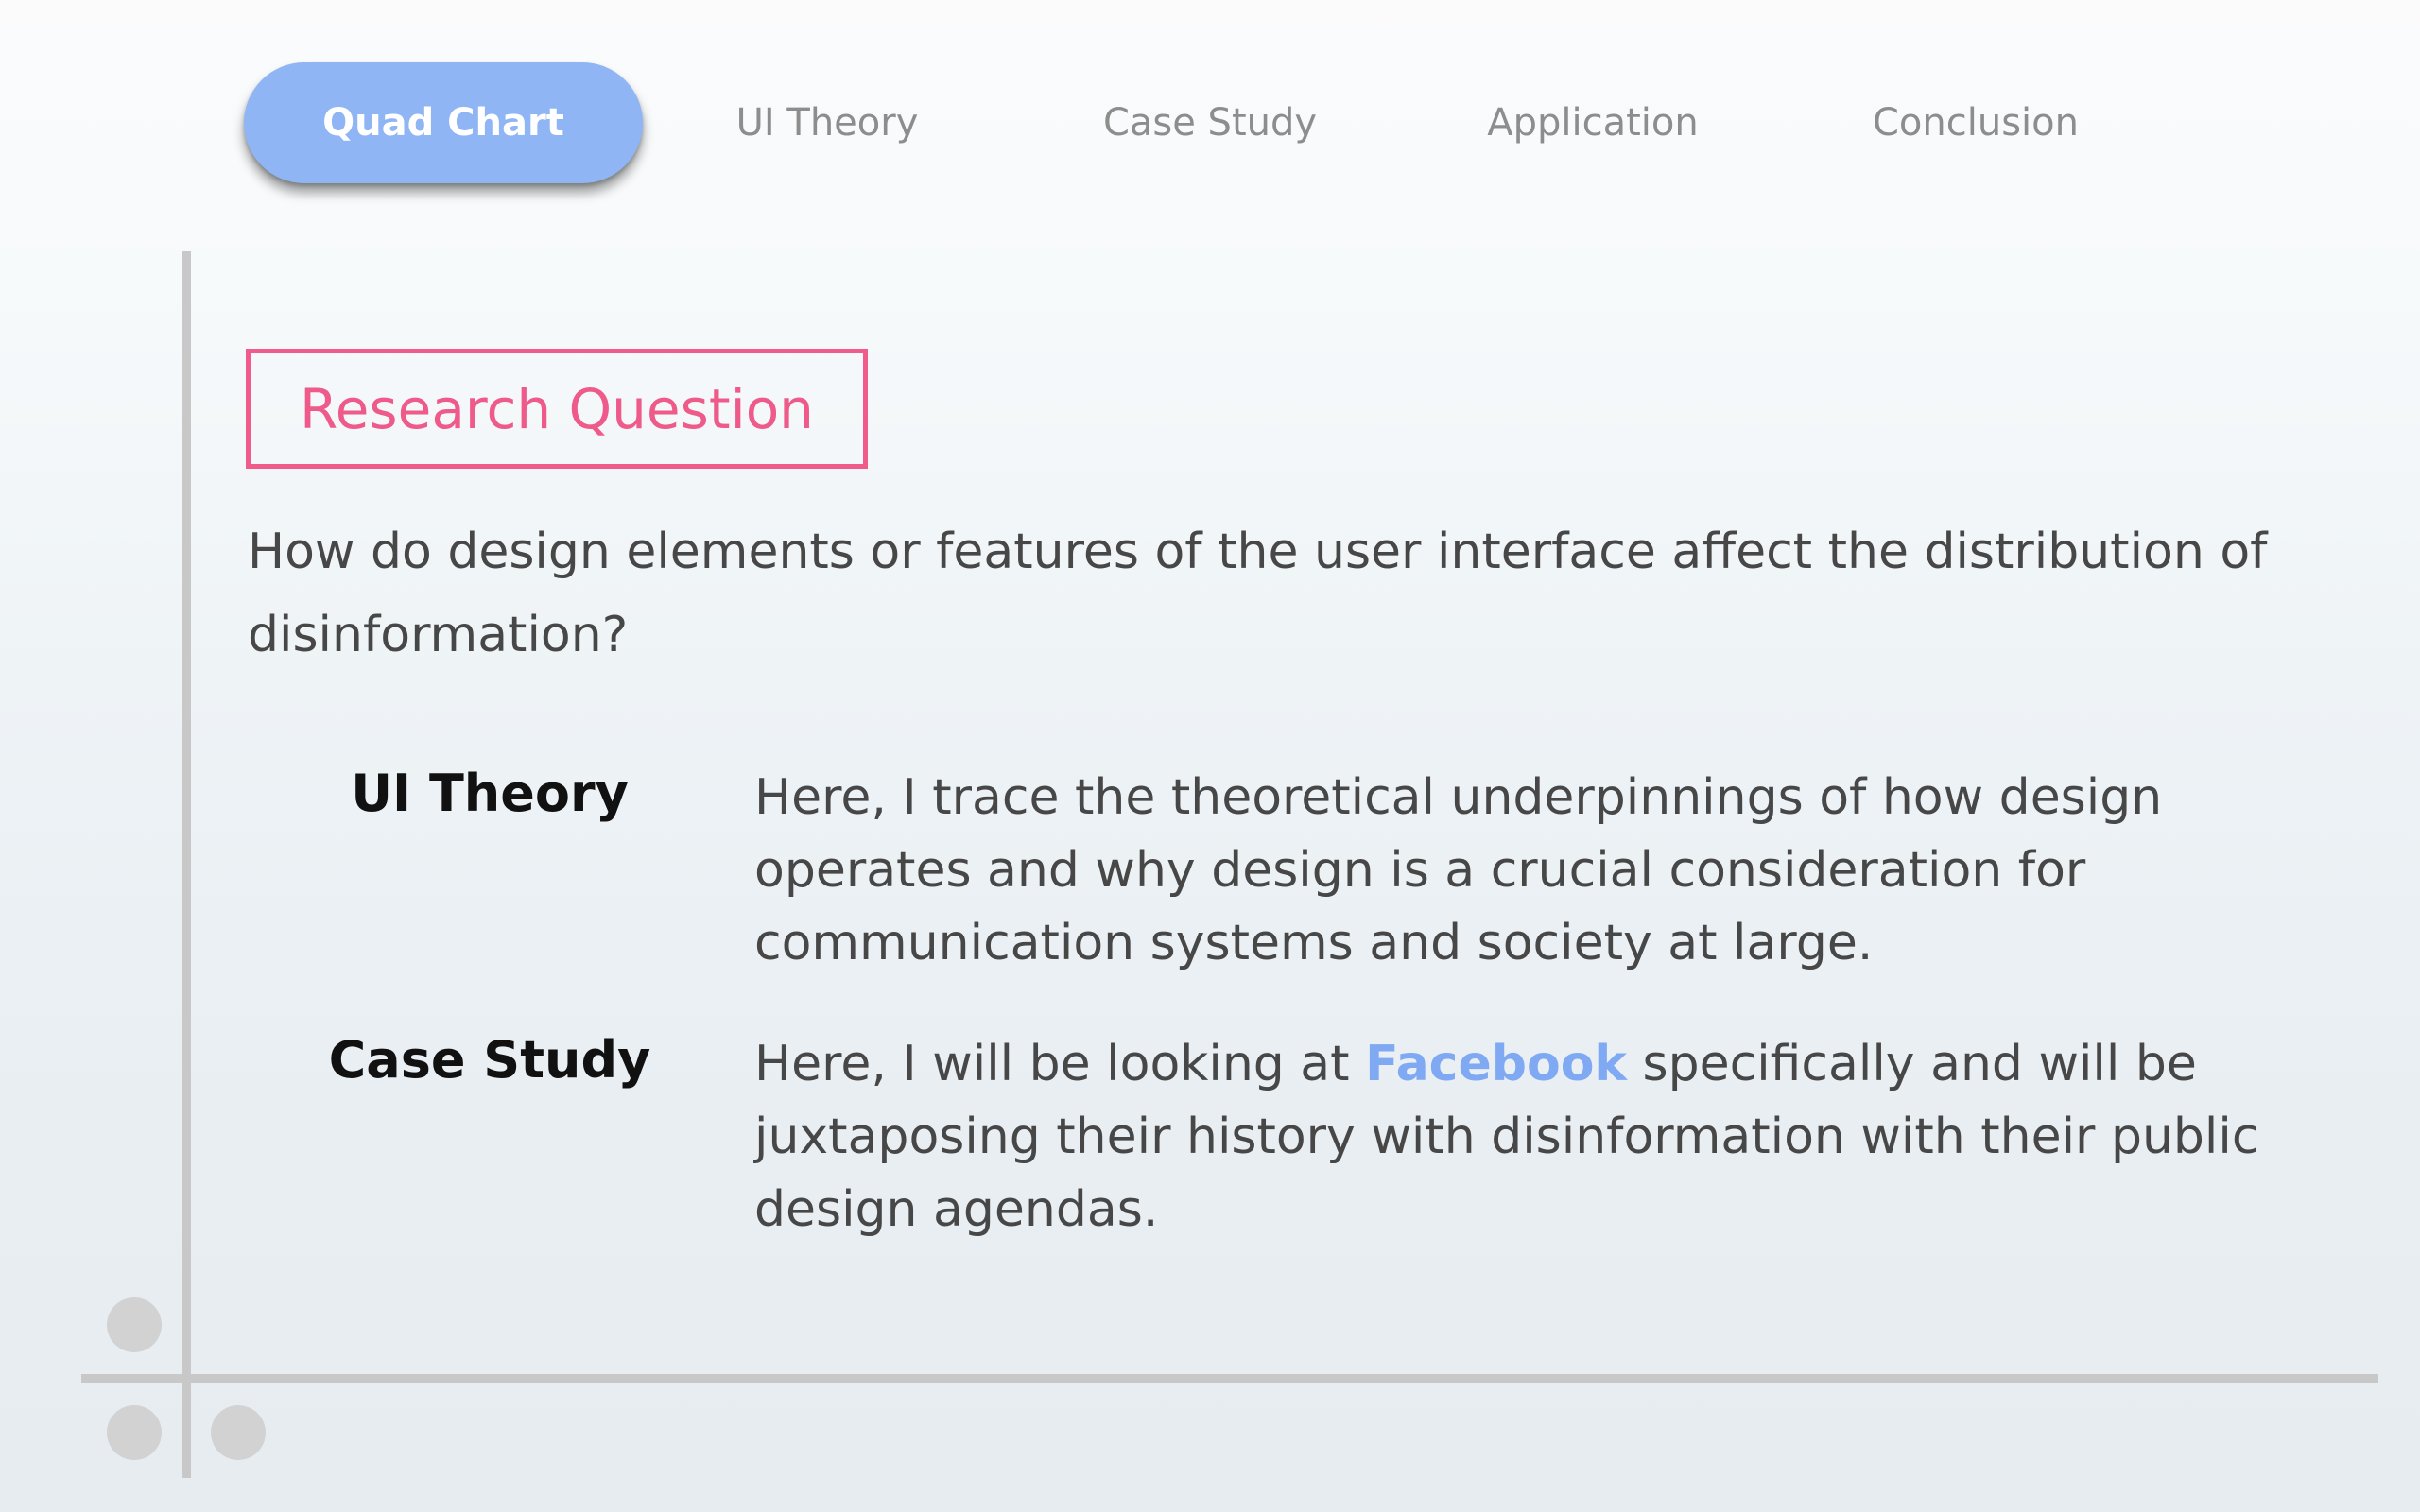 The width and height of the screenshot is (2420, 1512). What do you see at coordinates (1496, 1064) in the screenshot?
I see `facebook-link: Facebook` at bounding box center [1496, 1064].